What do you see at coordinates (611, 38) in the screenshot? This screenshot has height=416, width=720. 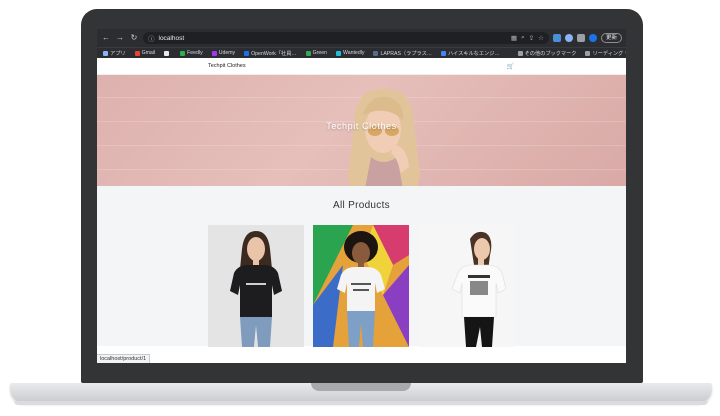 I see `update-button: 更新` at bounding box center [611, 38].